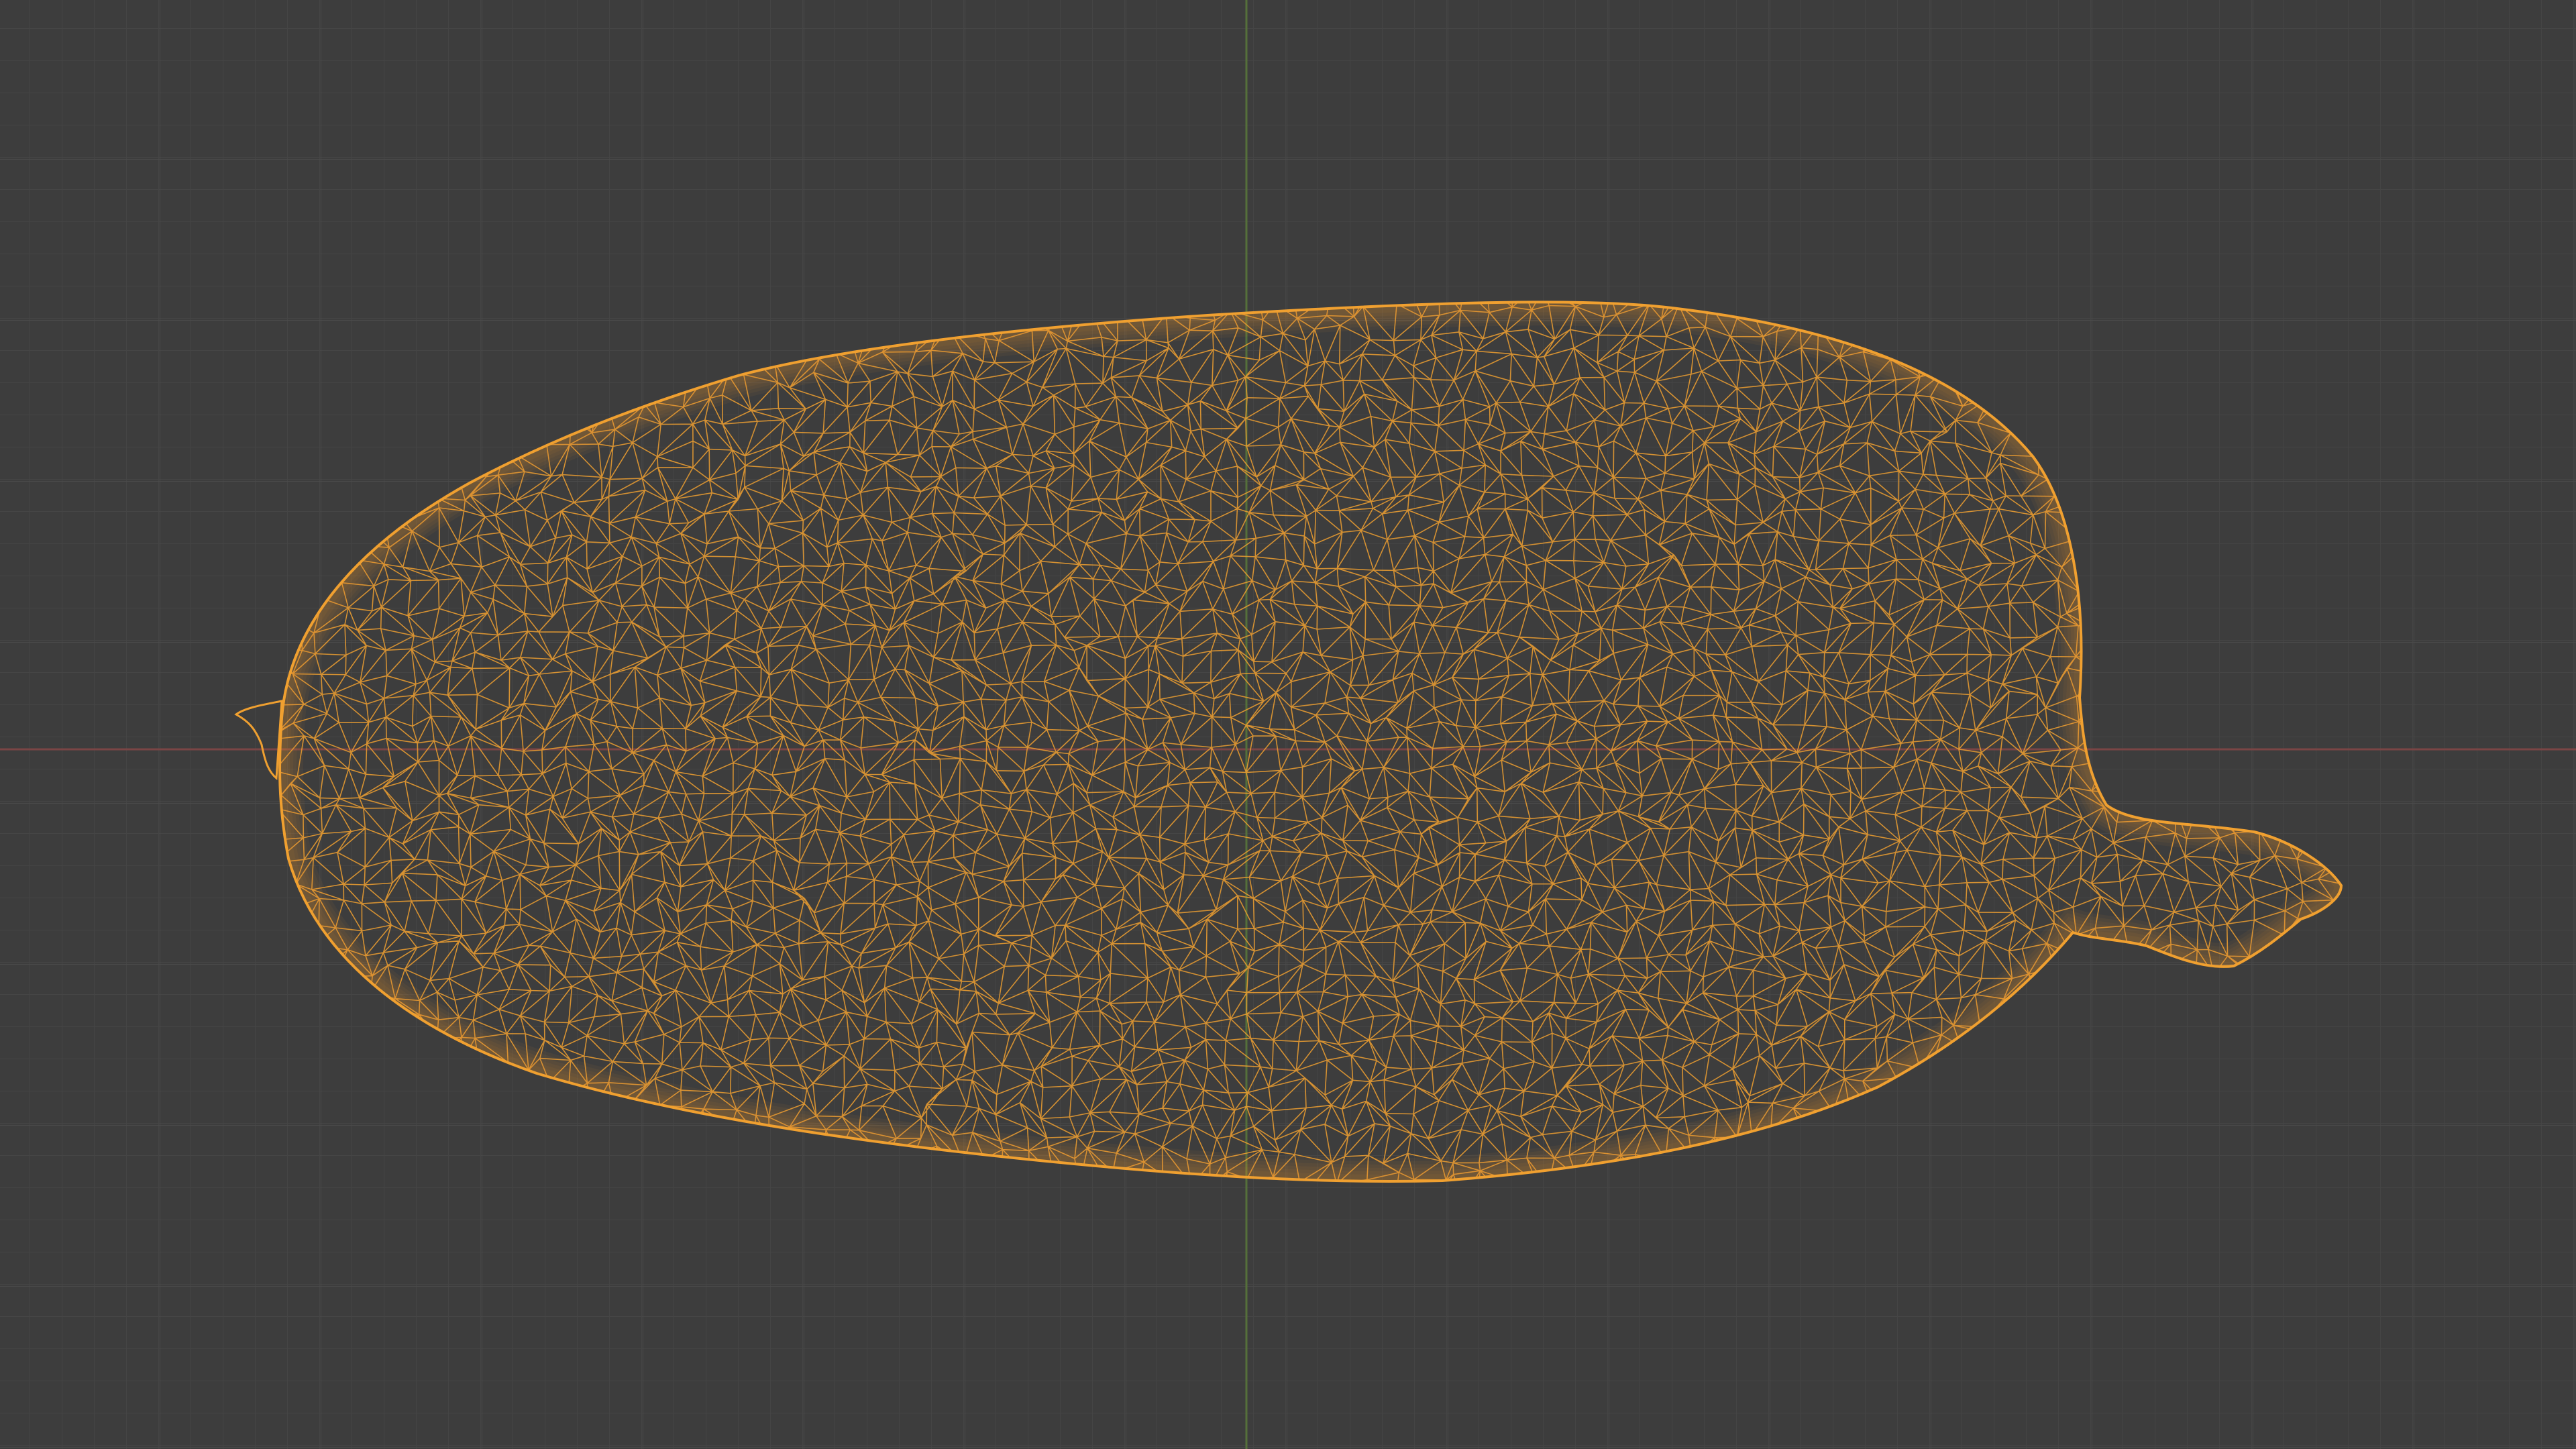 The width and height of the screenshot is (2576, 1449). Describe the element at coordinates (258, 740) in the screenshot. I see `left-tip` at that location.